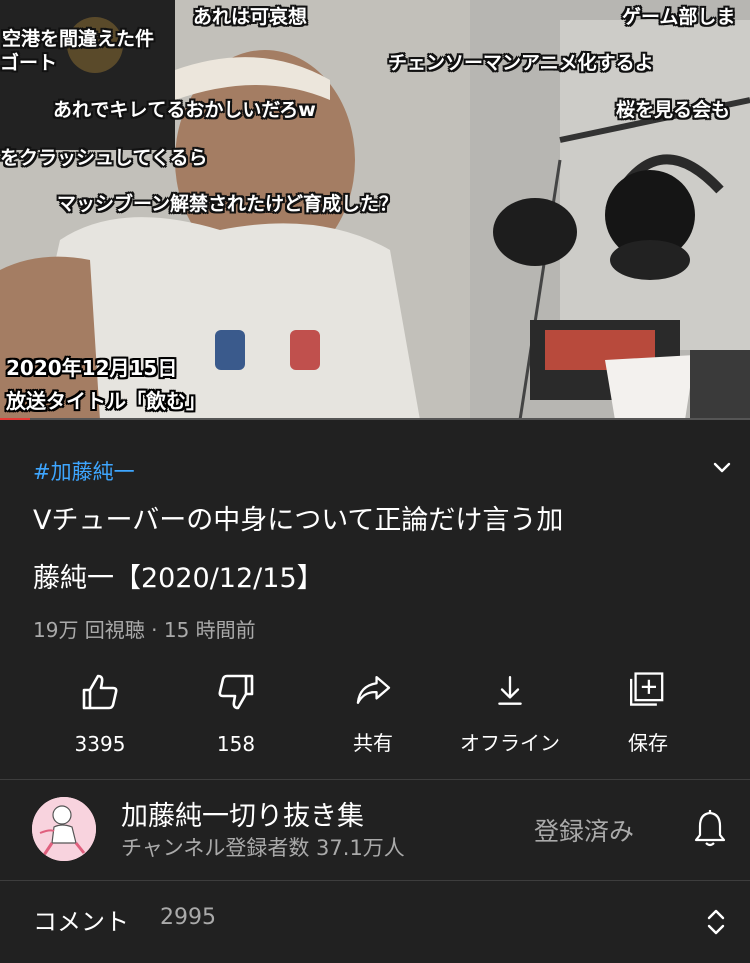  I want to click on action-bar: 3395 158 共有 オフライン 保存, so click(375, 711).